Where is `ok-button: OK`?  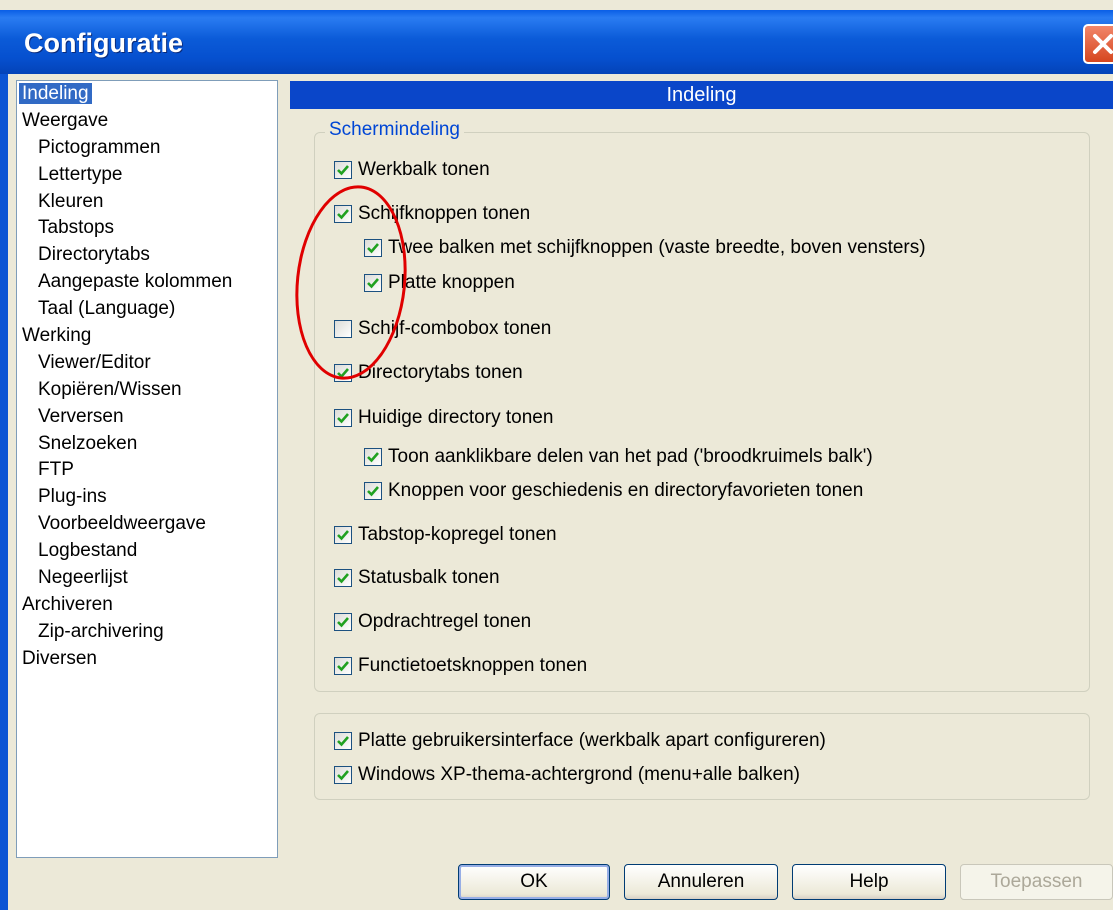 ok-button: OK is located at coordinates (534, 882).